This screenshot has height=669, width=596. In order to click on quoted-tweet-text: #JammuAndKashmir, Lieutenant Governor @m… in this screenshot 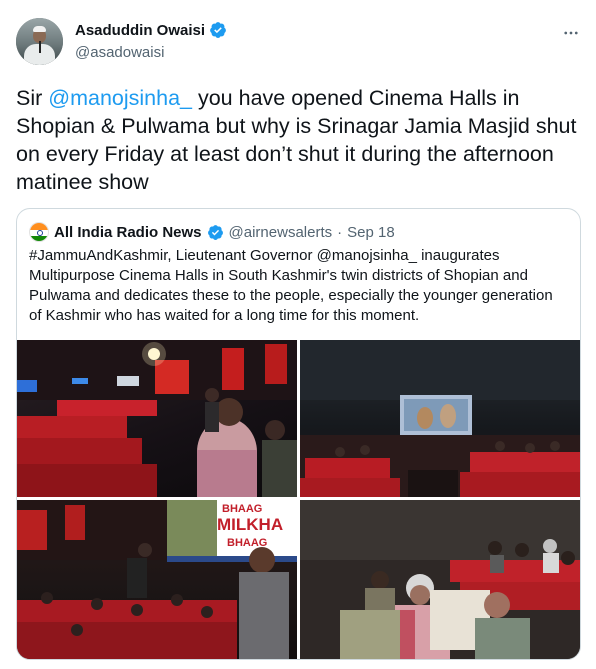, I will do `click(291, 285)`.